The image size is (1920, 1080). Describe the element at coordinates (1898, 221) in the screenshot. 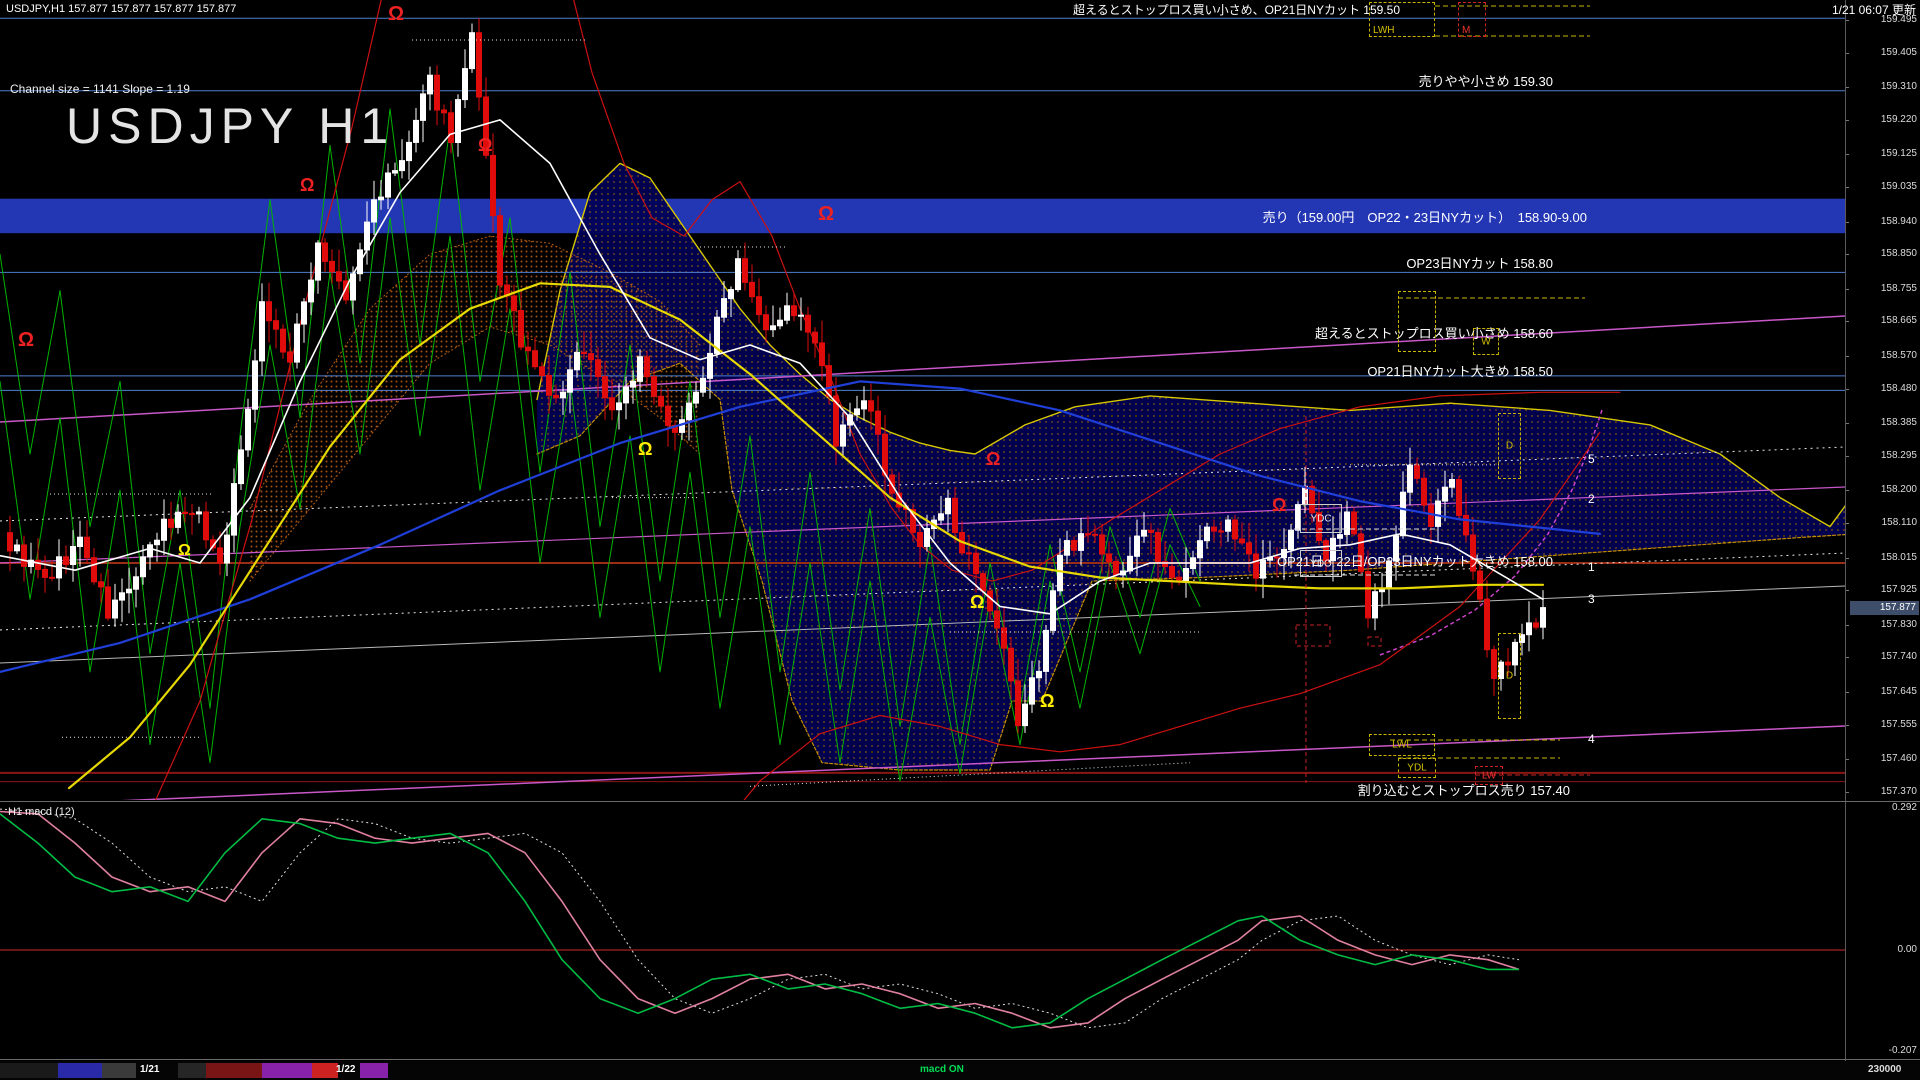

I see `price-tick: 158.940` at that location.